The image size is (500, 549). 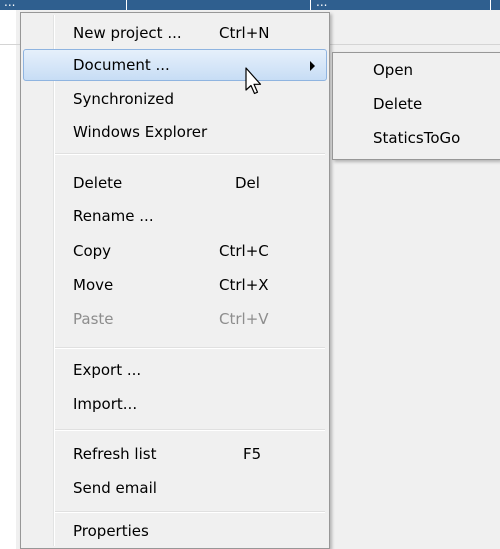 I want to click on menu-item-shortcut: Ctrl+N, so click(x=244, y=33).